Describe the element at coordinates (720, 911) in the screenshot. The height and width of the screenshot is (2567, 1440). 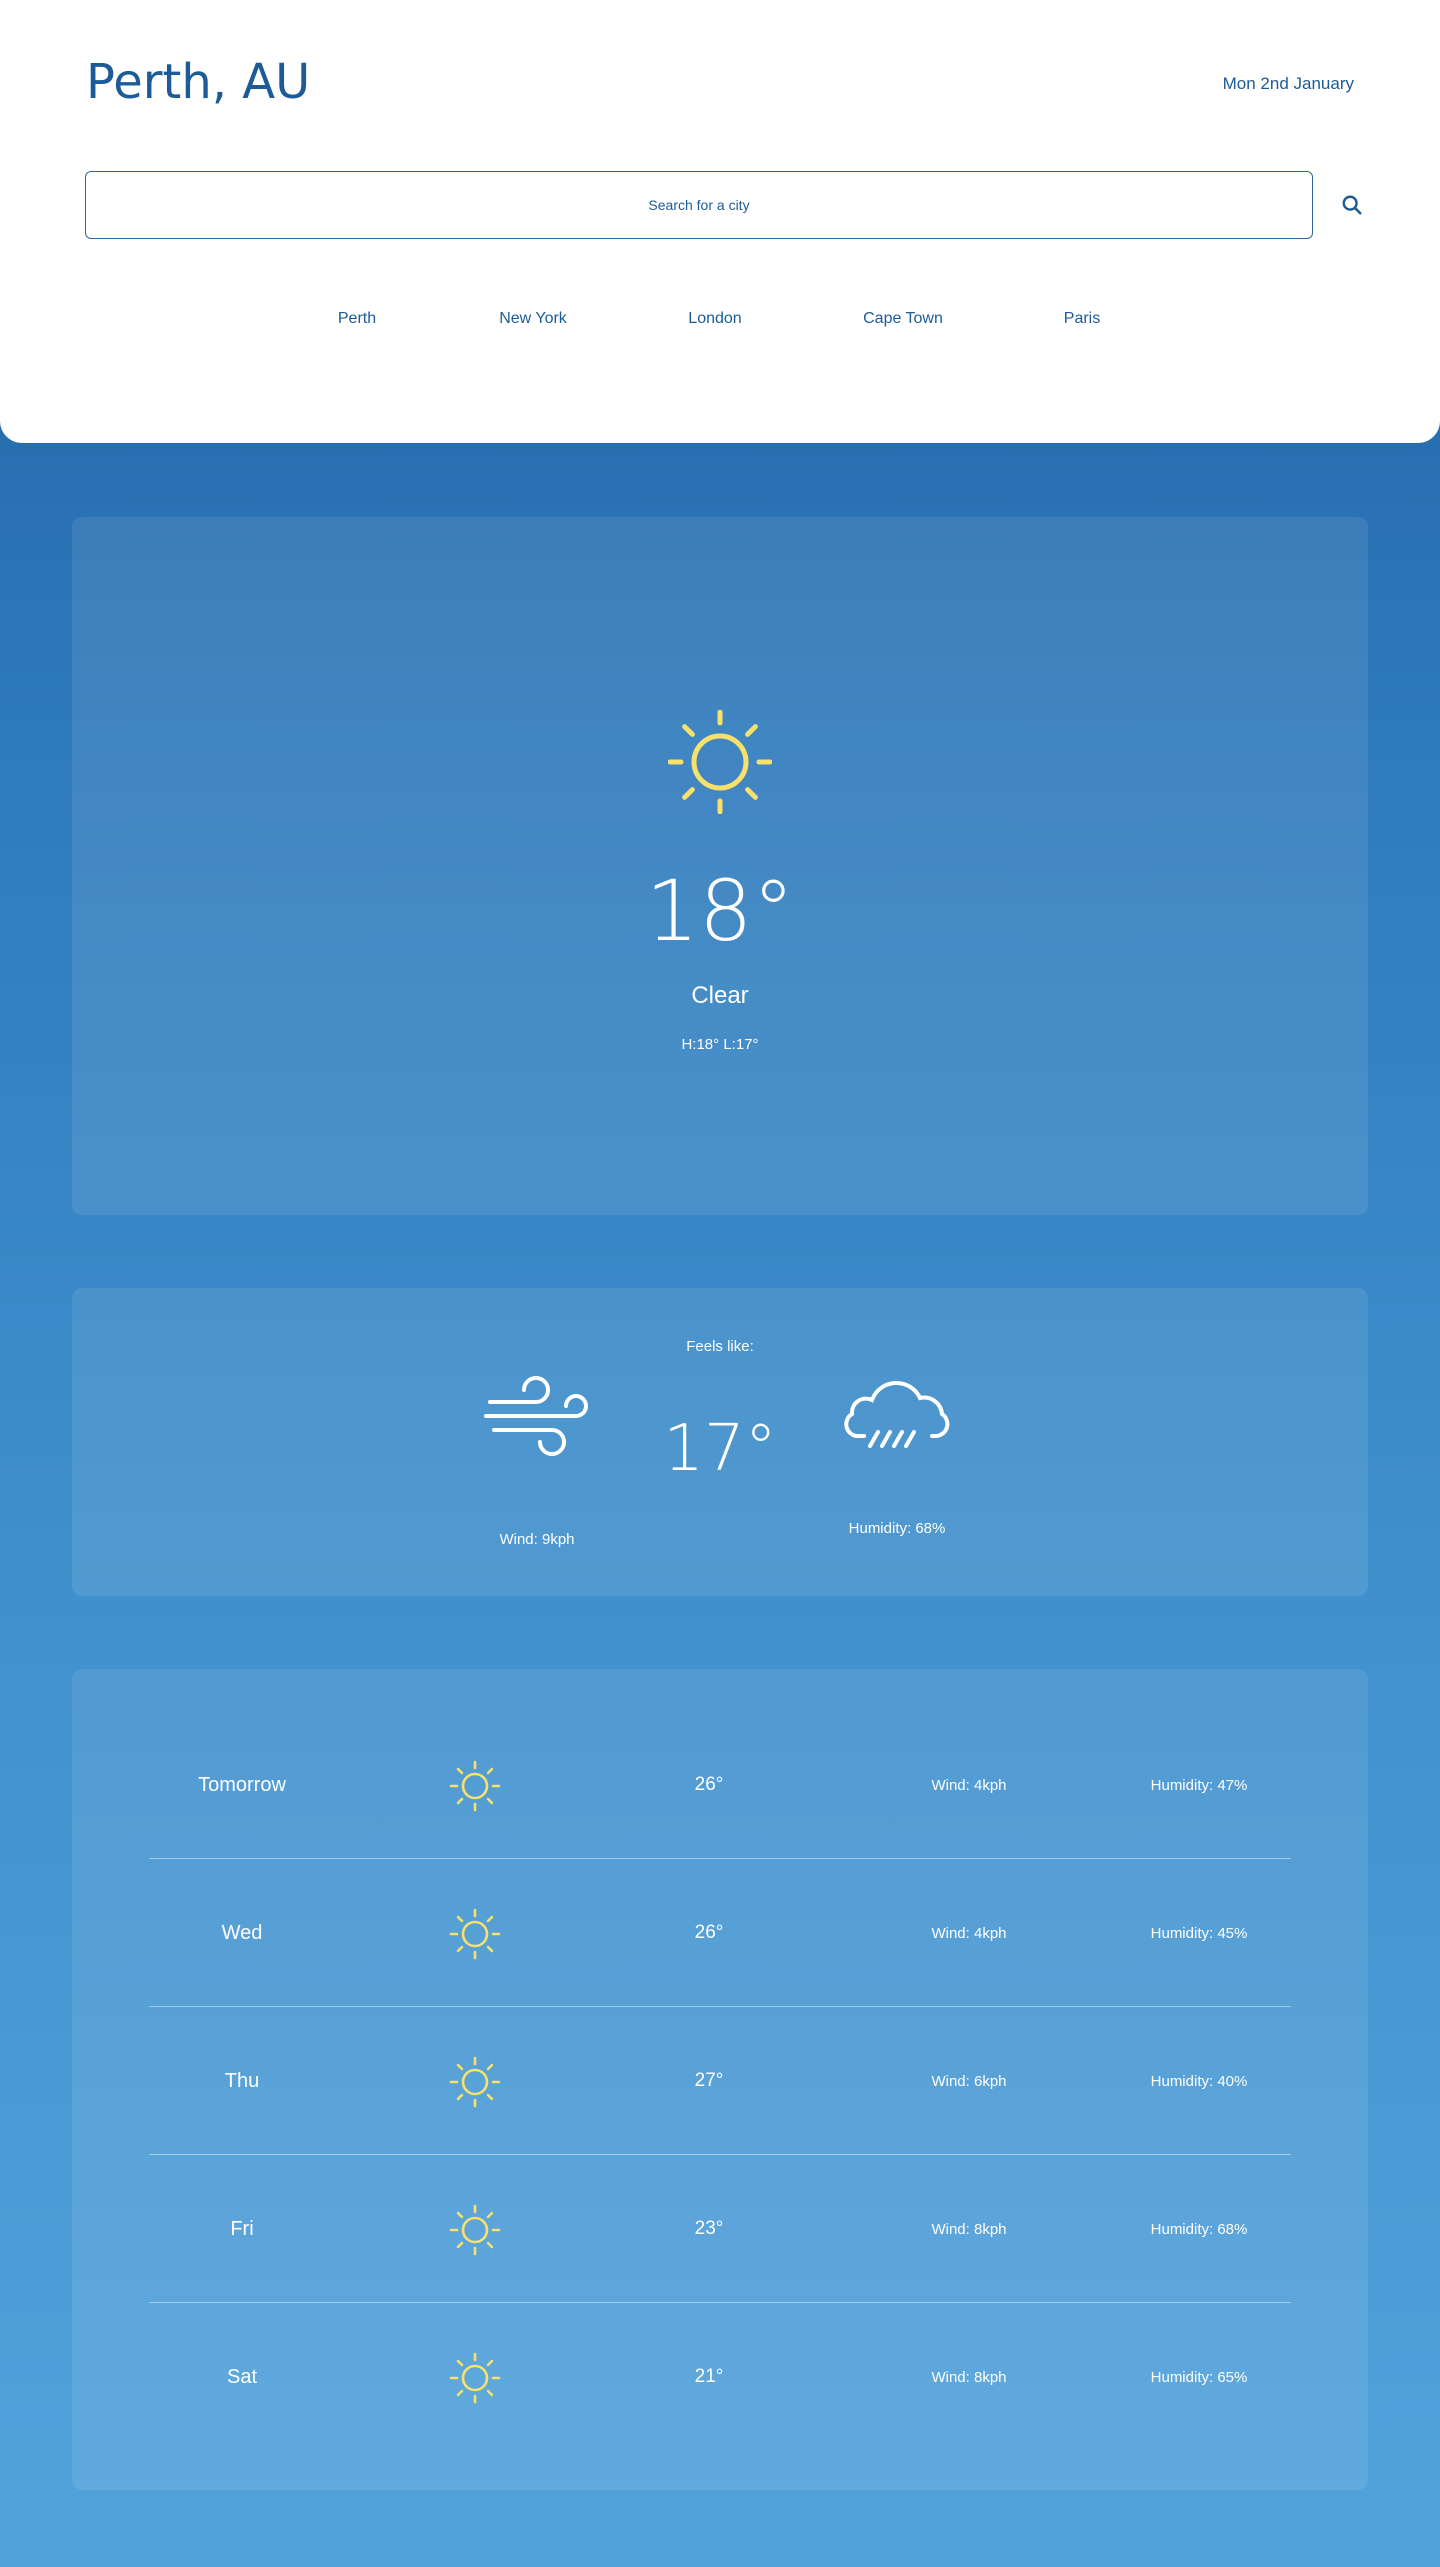
I see `current-temperature: 18°` at that location.